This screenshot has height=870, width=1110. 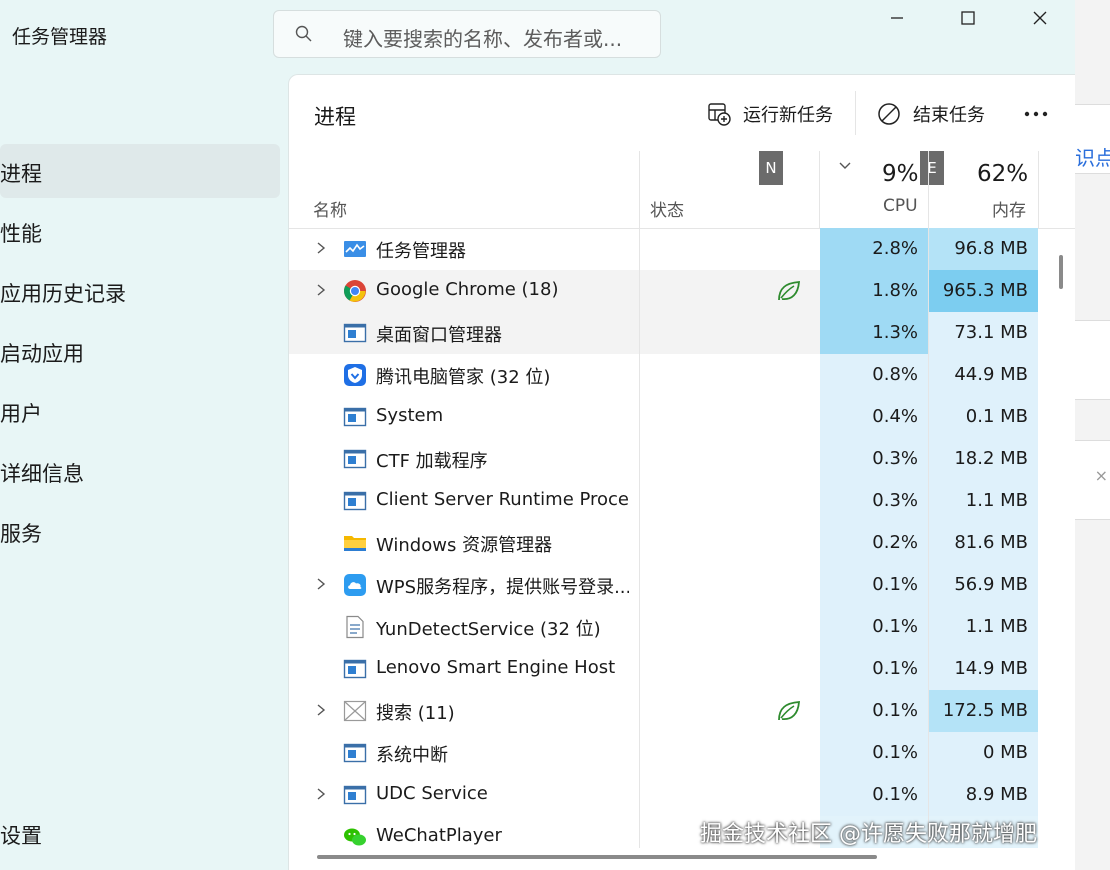 I want to click on more-options-button, so click(x=1042, y=114).